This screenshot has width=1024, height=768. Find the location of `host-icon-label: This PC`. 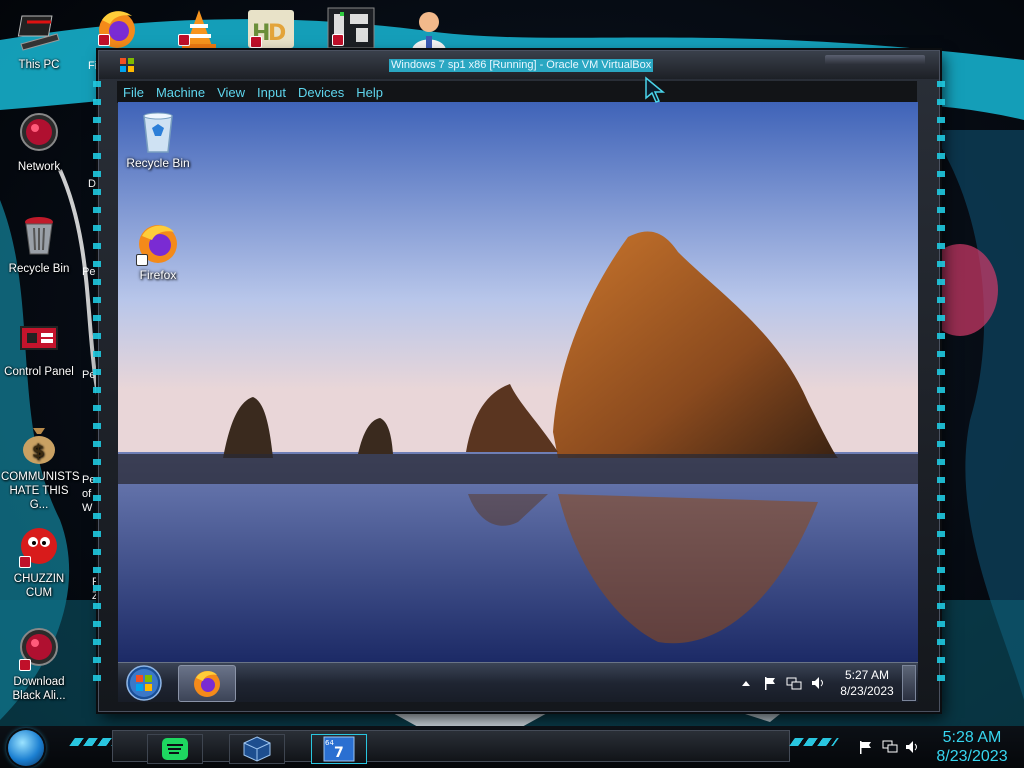

host-icon-label: This PC is located at coordinates (39, 65).